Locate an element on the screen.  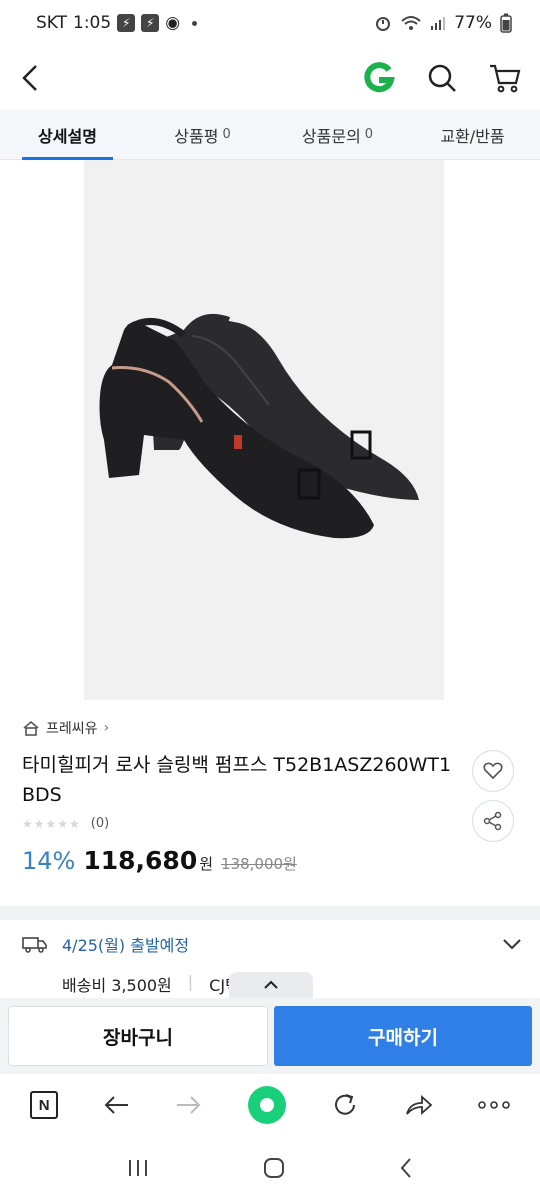
status-right: 77% is located at coordinates (443, 23).